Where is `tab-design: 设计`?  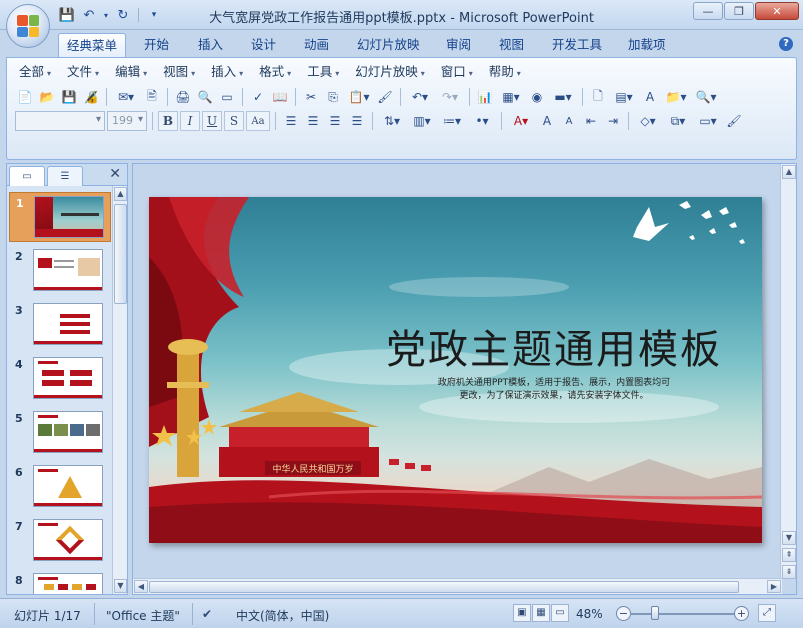 tab-design: 设计 is located at coordinates (263, 45).